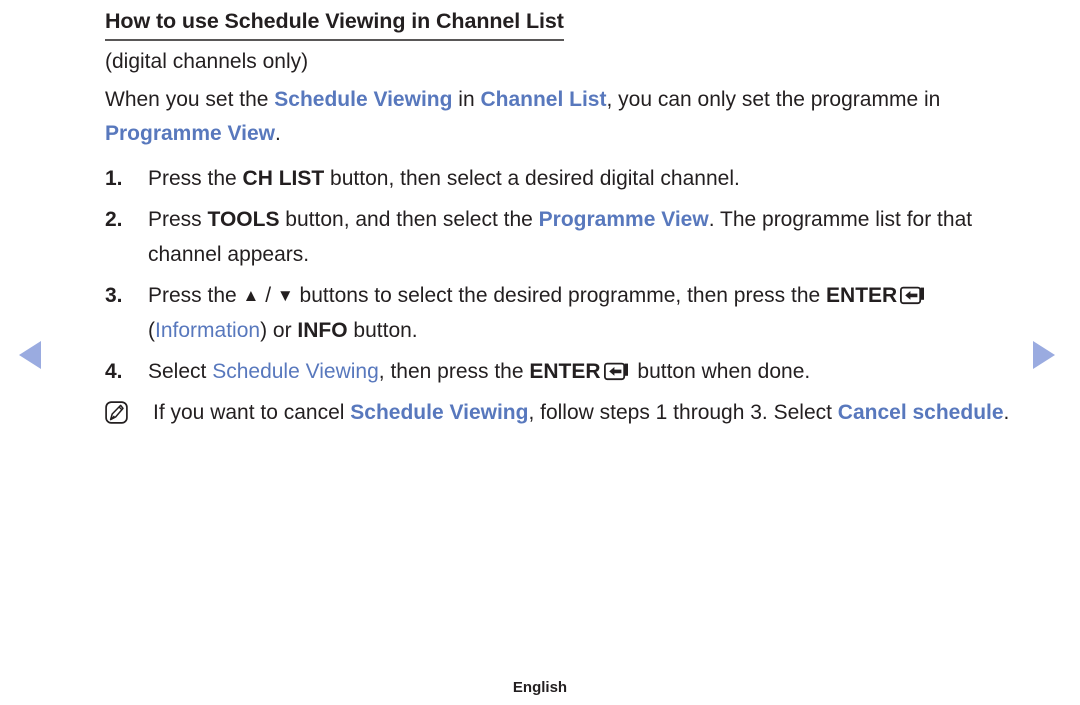 The height and width of the screenshot is (705, 1080). I want to click on note-highlight-term-1: Schedule Viewing, so click(439, 412).